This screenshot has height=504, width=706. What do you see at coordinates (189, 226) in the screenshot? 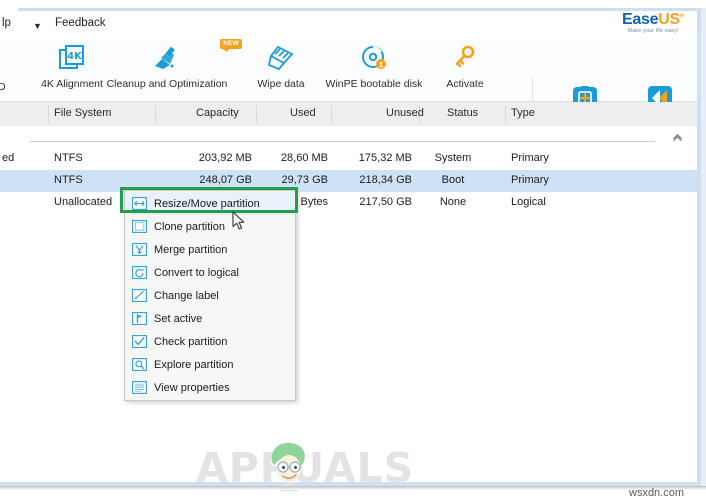
I see `context-menu-label: Clone partition` at bounding box center [189, 226].